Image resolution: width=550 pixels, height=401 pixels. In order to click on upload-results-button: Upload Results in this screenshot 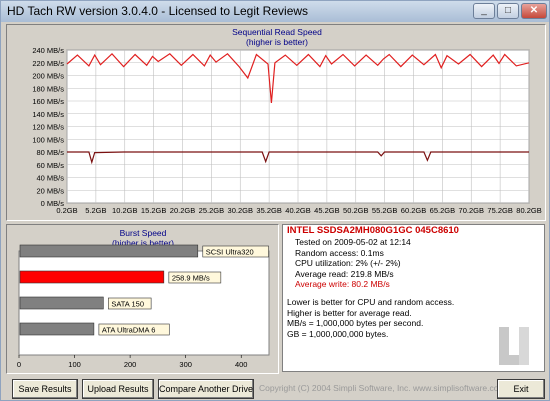, I will do `click(118, 389)`.